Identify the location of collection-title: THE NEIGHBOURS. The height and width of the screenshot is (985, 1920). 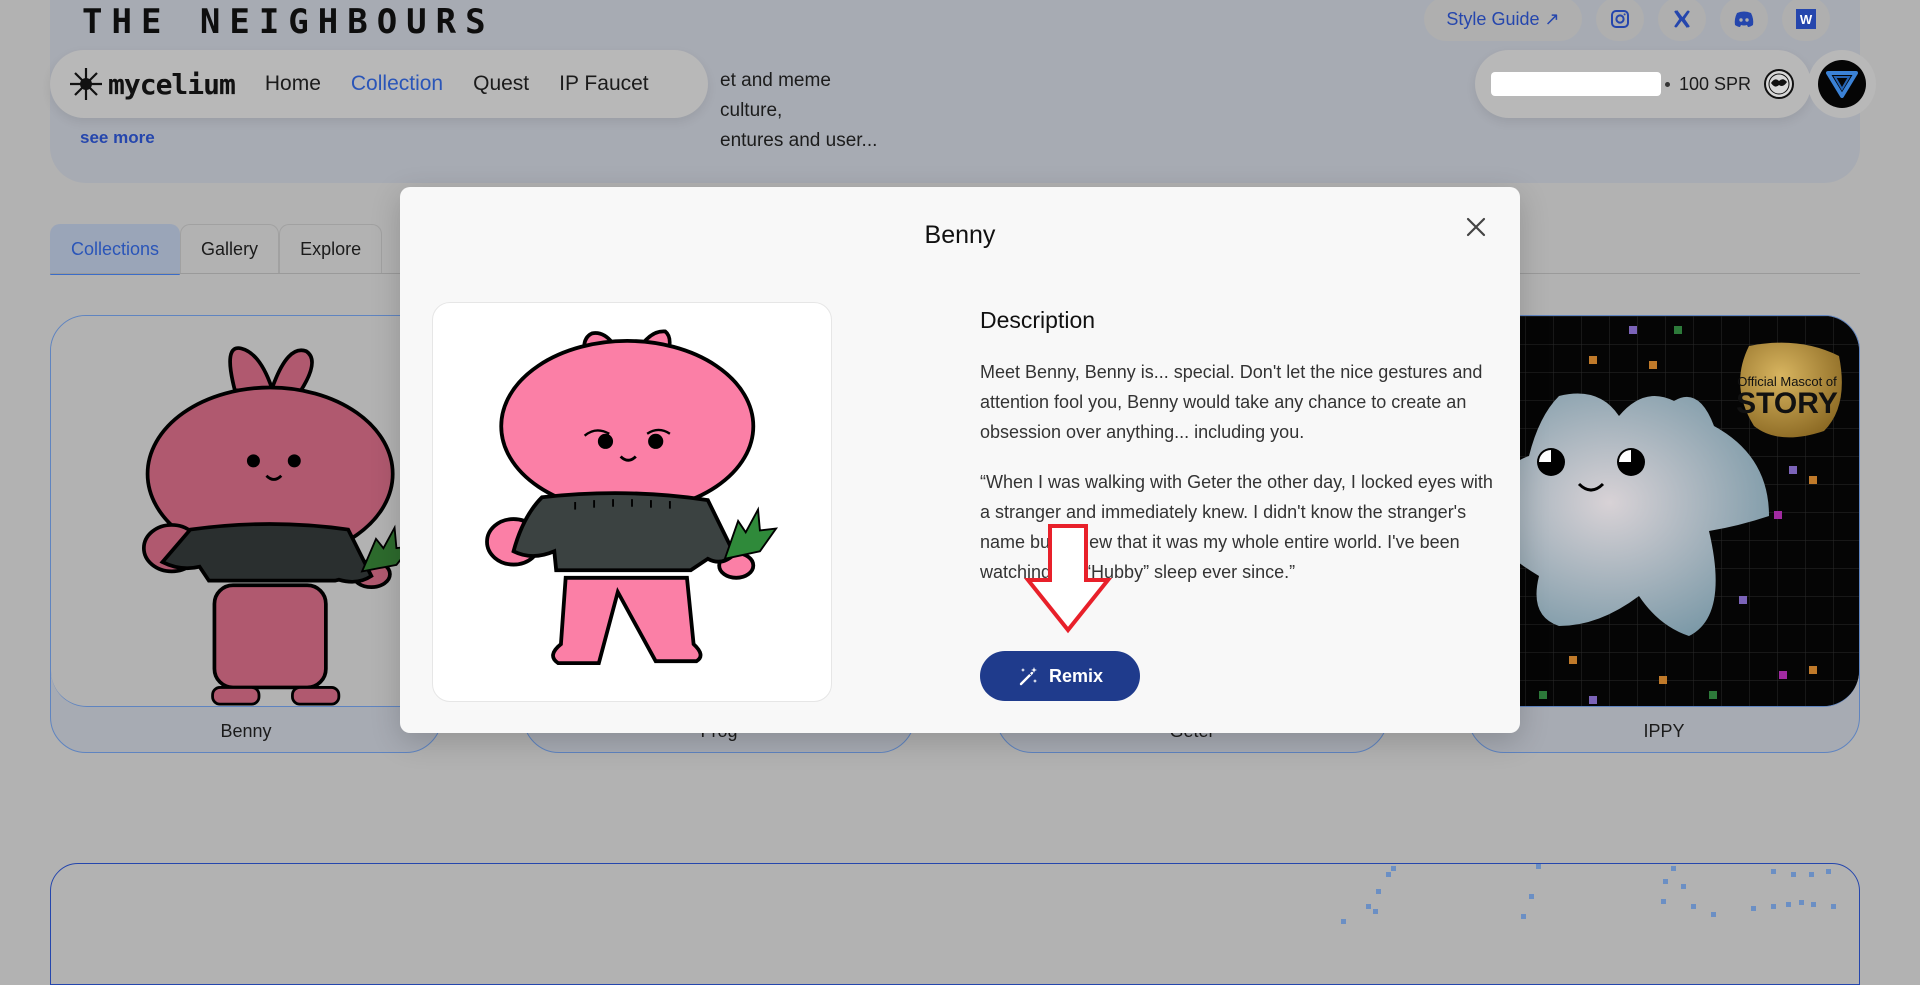
(288, 22).